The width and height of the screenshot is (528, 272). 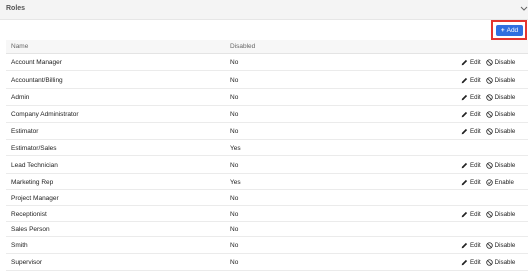 What do you see at coordinates (504, 182) in the screenshot?
I see `action-label: Enable` at bounding box center [504, 182].